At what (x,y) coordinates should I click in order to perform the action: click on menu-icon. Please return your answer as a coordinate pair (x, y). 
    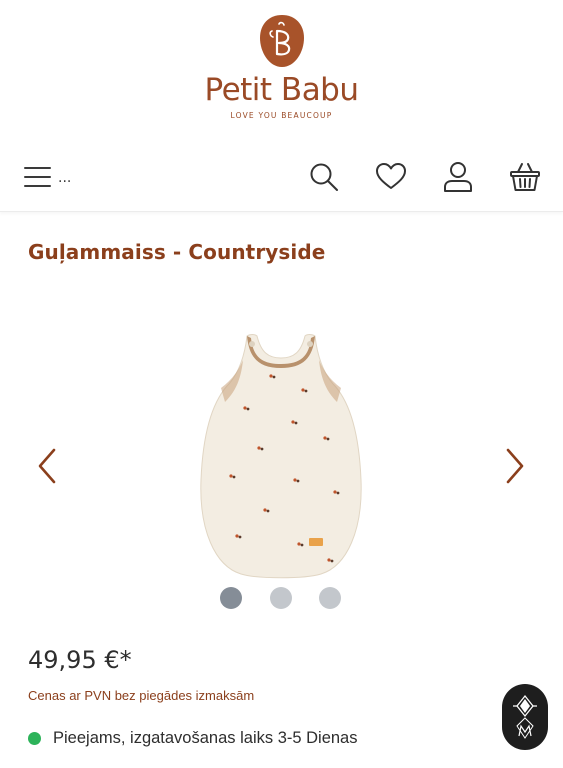
    Looking at the image, I should click on (37, 168).